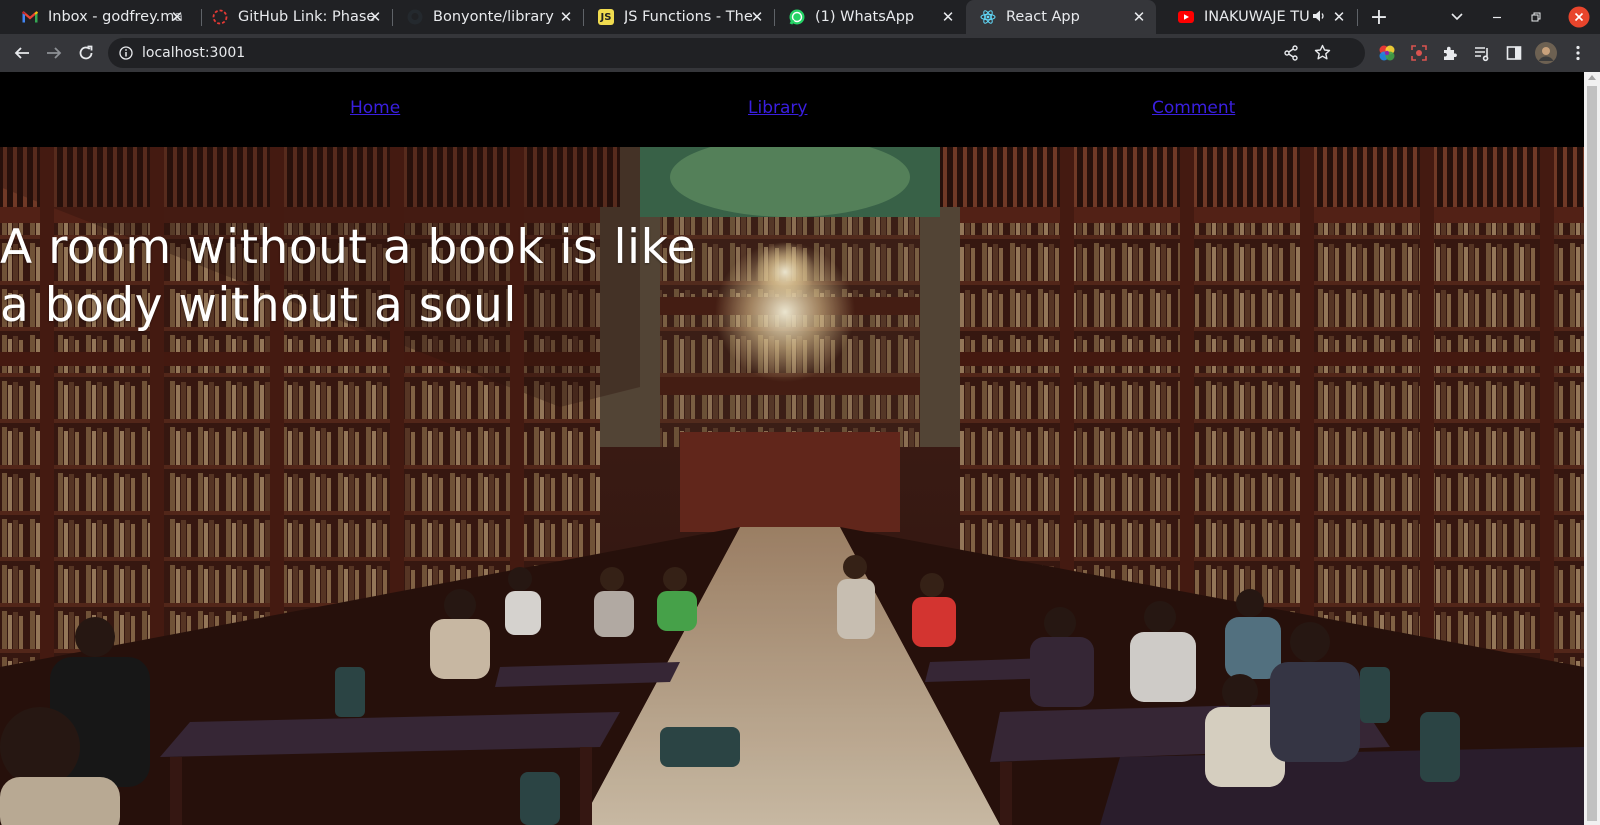  I want to click on forward-button, so click(54, 53).